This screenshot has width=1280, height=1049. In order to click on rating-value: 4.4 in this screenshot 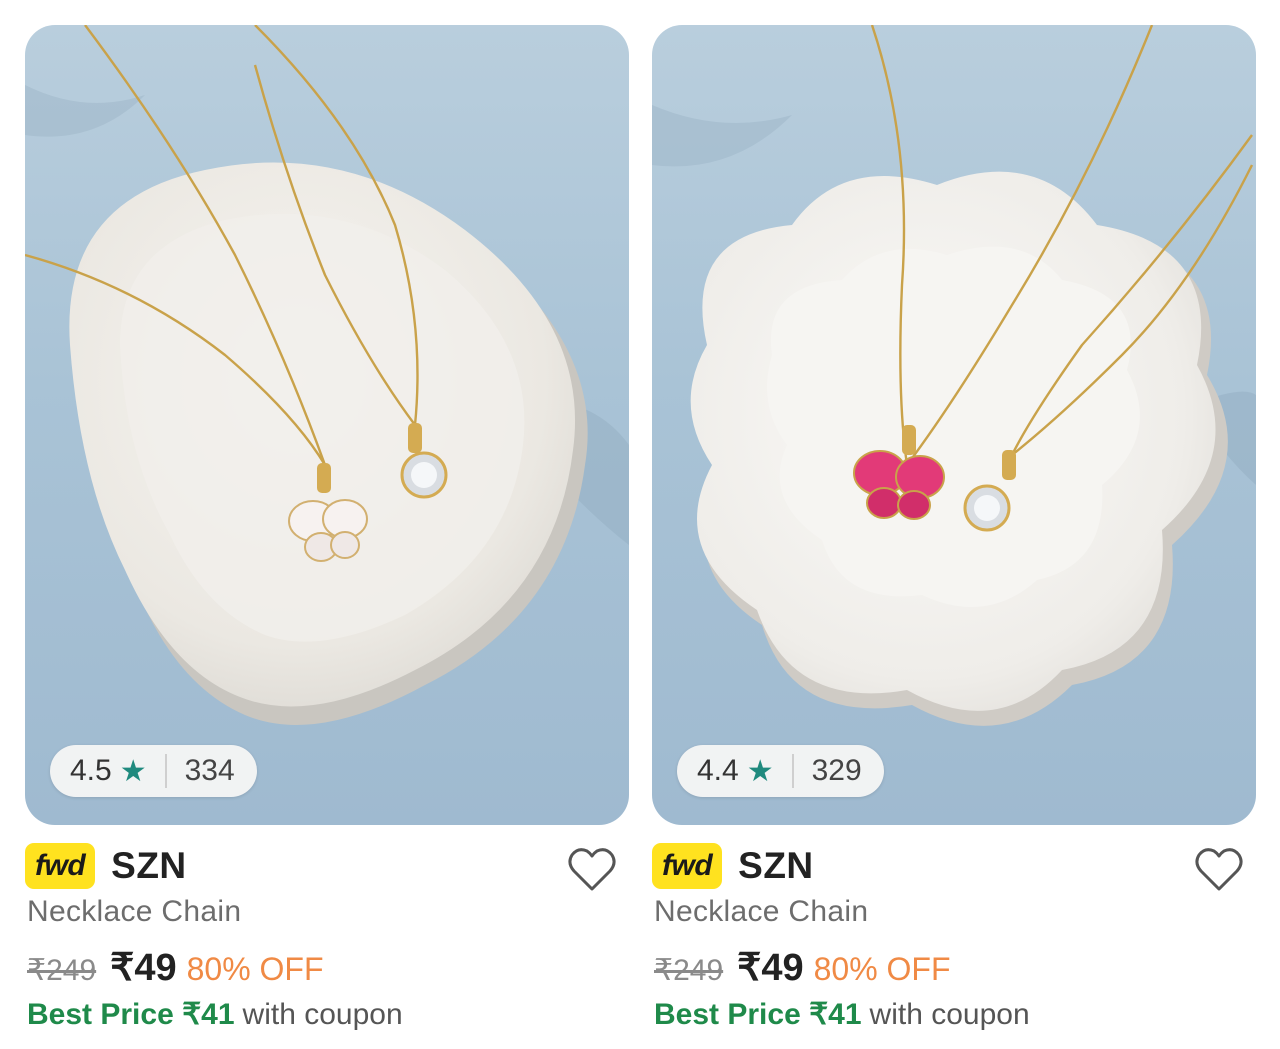, I will do `click(718, 770)`.